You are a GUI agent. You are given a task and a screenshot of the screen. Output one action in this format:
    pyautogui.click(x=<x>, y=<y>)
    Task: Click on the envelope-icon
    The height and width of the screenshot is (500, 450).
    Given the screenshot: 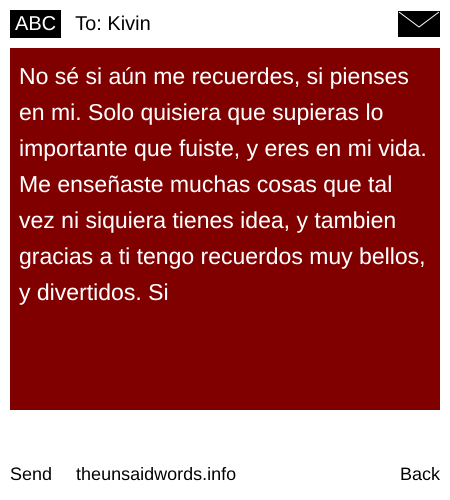 What is the action you would take?
    pyautogui.click(x=419, y=24)
    